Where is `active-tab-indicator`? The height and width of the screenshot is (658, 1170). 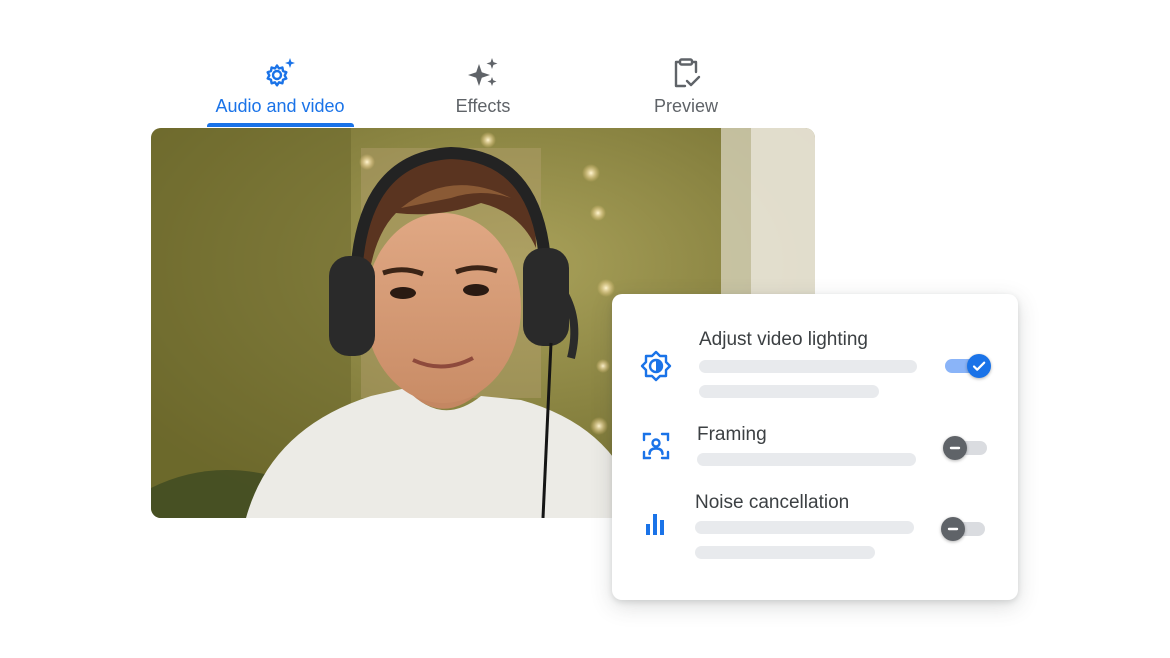 active-tab-indicator is located at coordinates (280, 125).